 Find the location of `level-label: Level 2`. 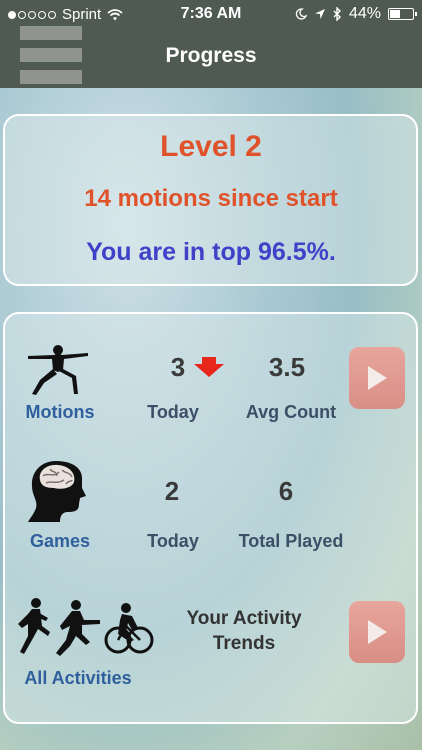

level-label: Level 2 is located at coordinates (211, 146).